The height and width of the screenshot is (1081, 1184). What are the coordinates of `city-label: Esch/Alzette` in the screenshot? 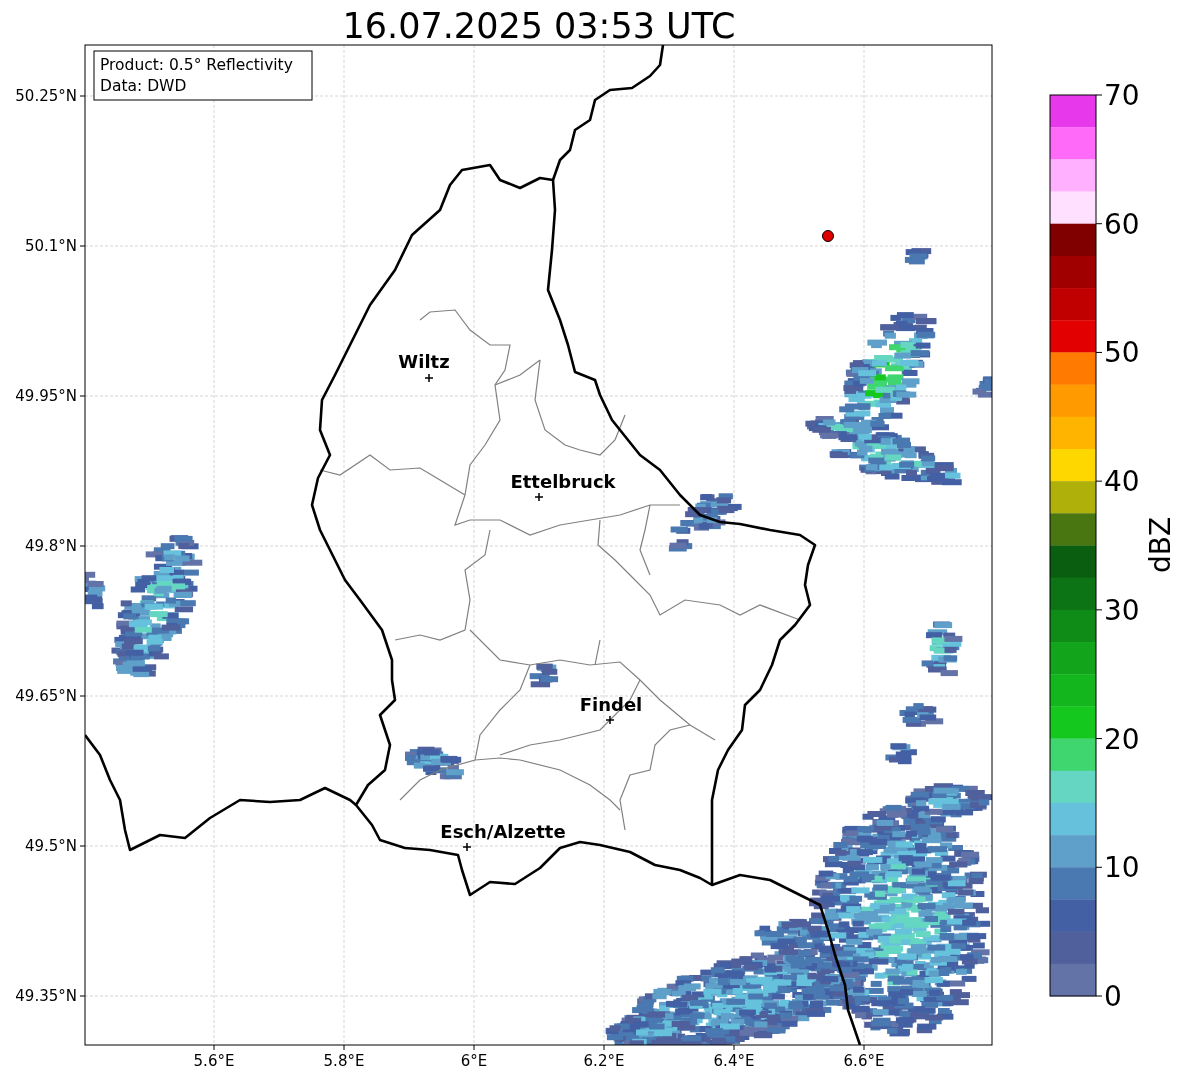 It's located at (503, 831).